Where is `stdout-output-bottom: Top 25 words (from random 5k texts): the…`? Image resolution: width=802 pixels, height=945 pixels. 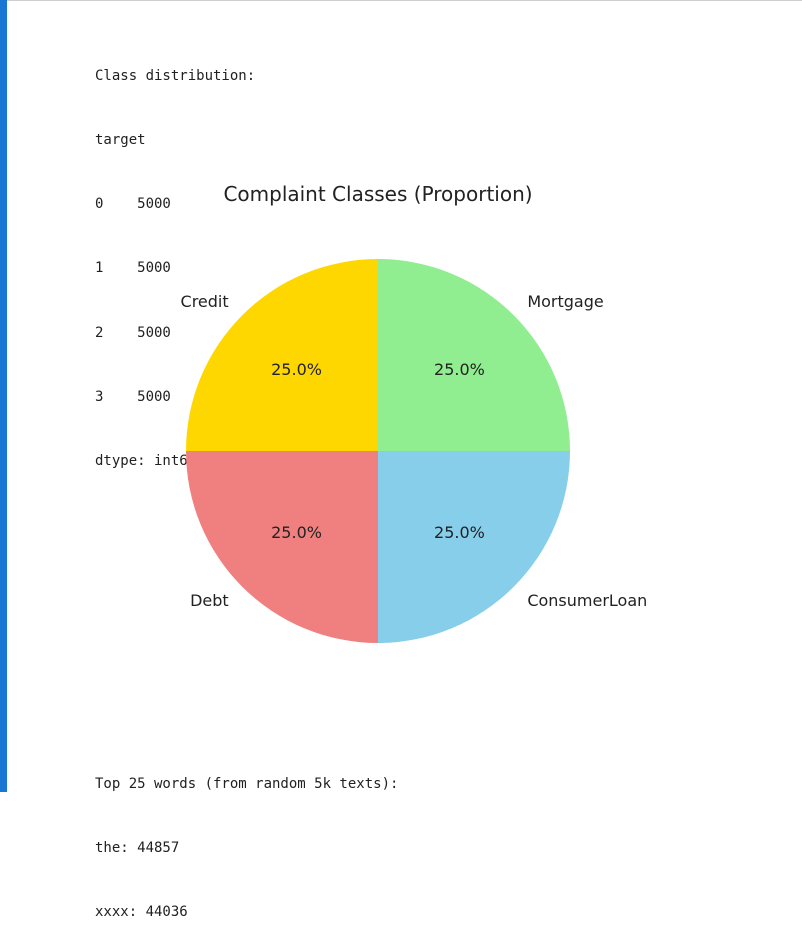
stdout-output-bottom: Top 25 words (from random 5k texts): the… is located at coordinates (246, 838).